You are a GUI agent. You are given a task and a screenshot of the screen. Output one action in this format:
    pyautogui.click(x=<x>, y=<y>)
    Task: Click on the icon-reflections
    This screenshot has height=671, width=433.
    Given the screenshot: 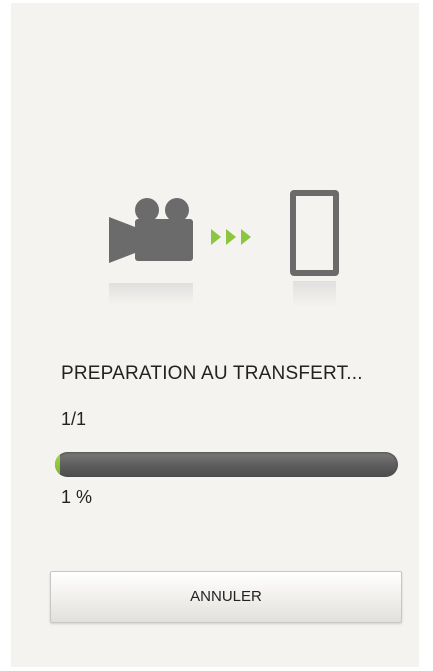 What is the action you would take?
    pyautogui.click(x=222, y=294)
    